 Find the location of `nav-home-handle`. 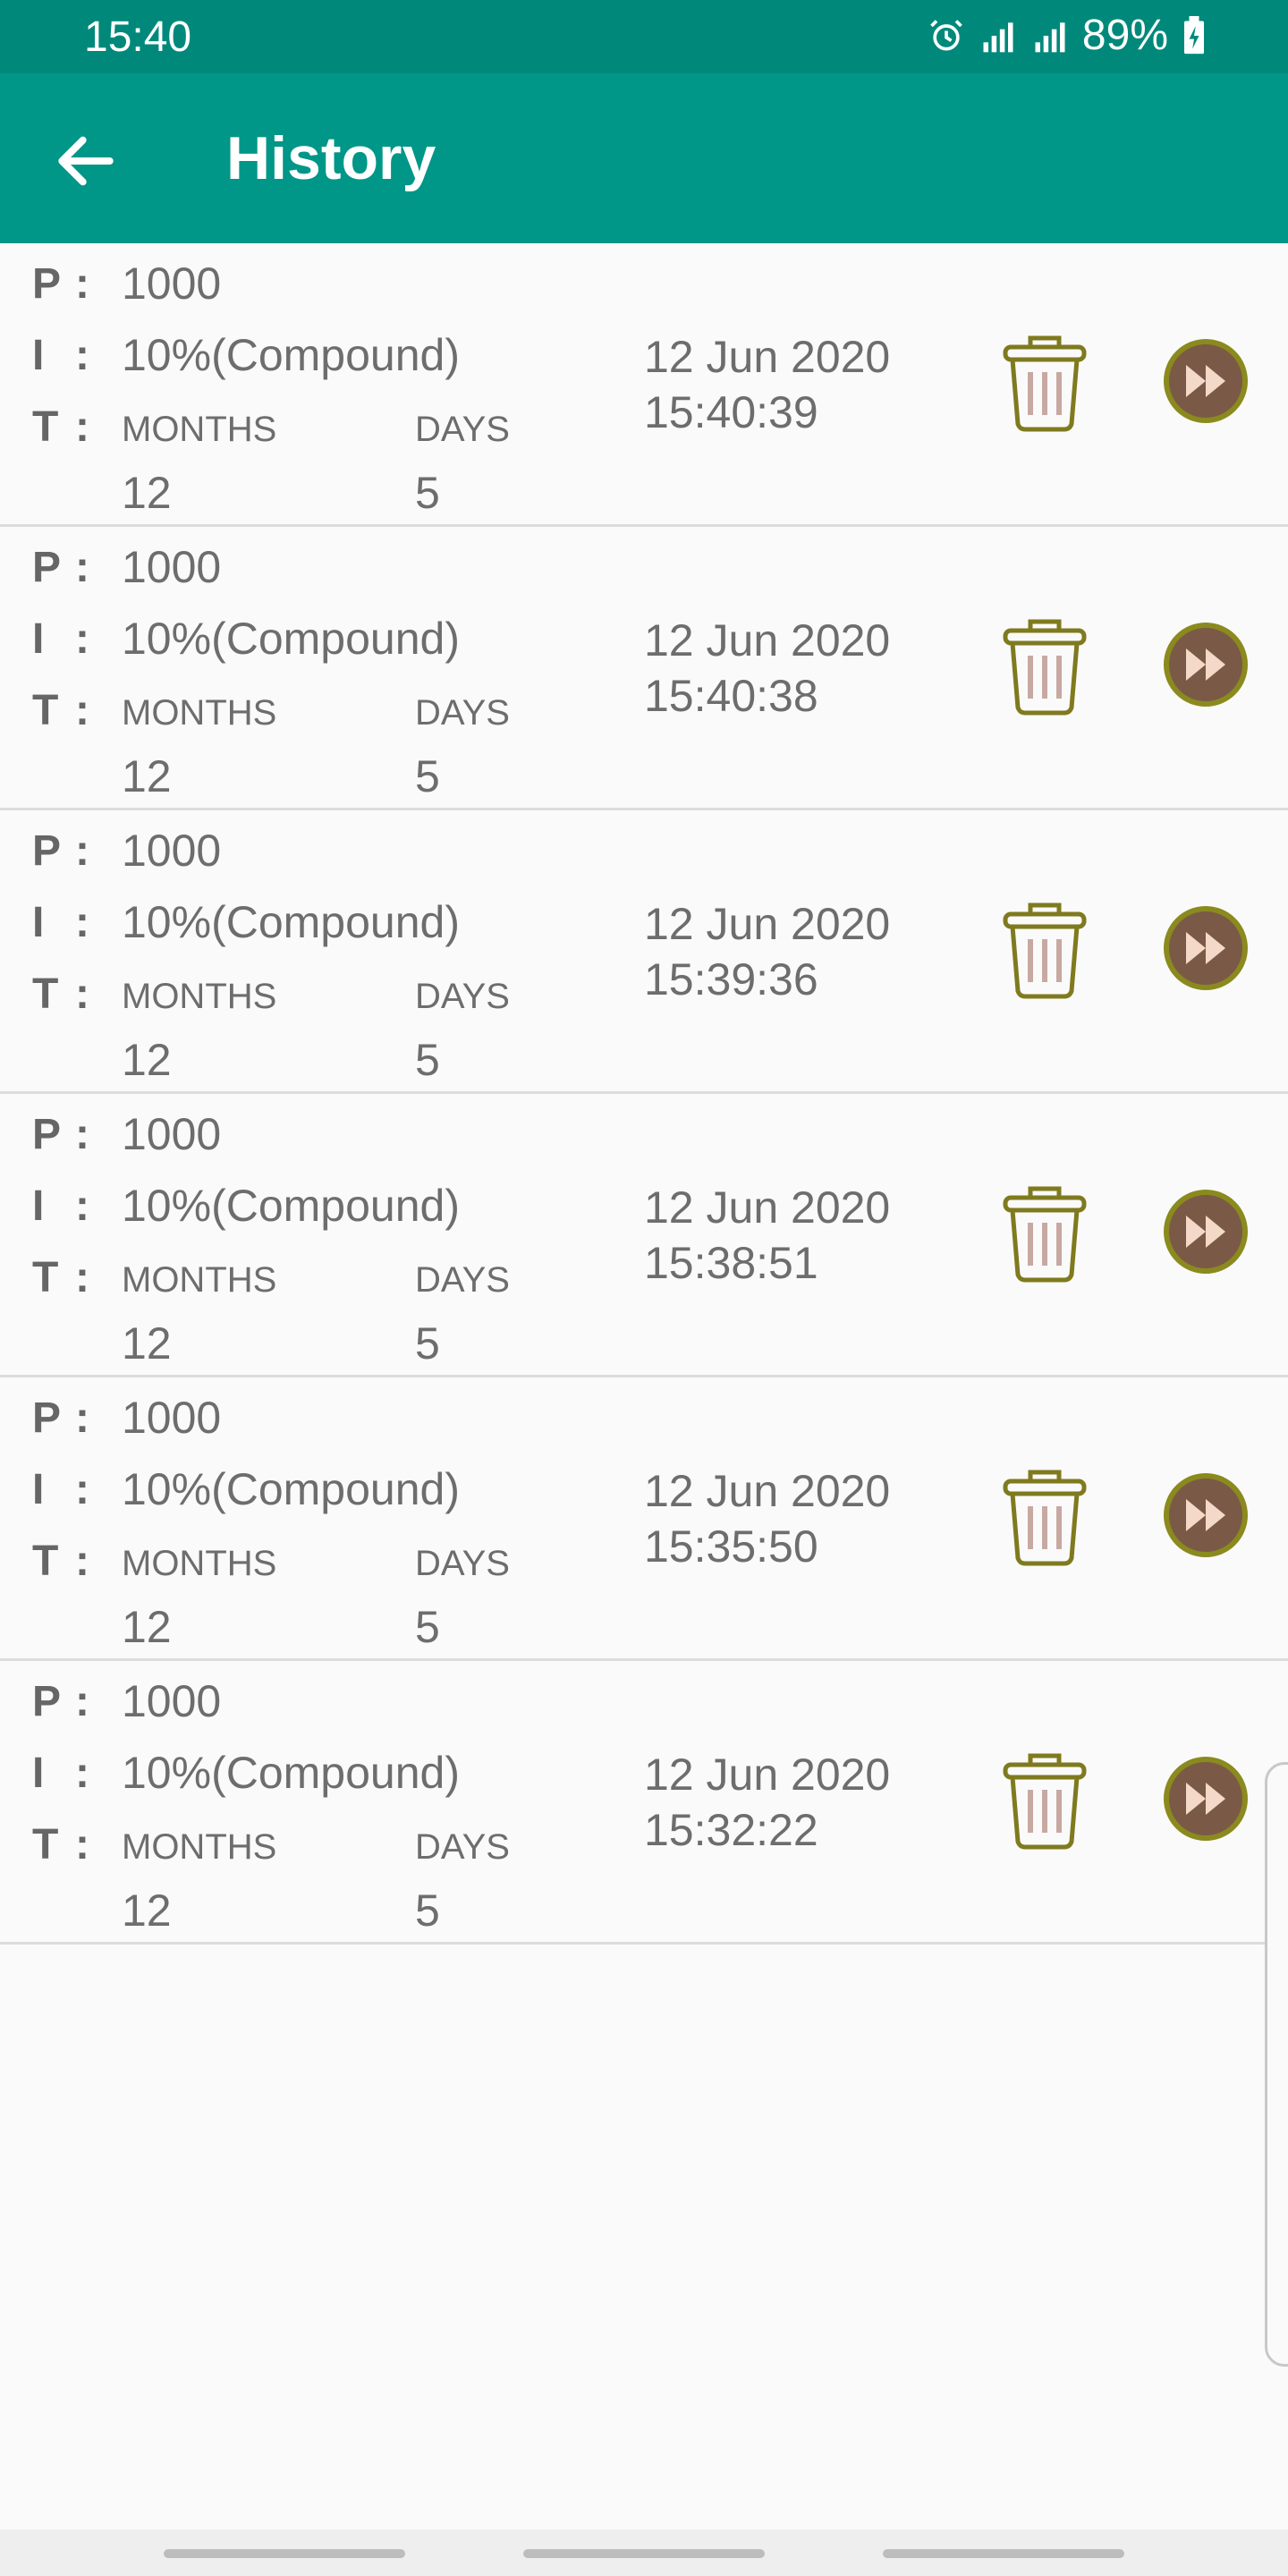

nav-home-handle is located at coordinates (644, 2553).